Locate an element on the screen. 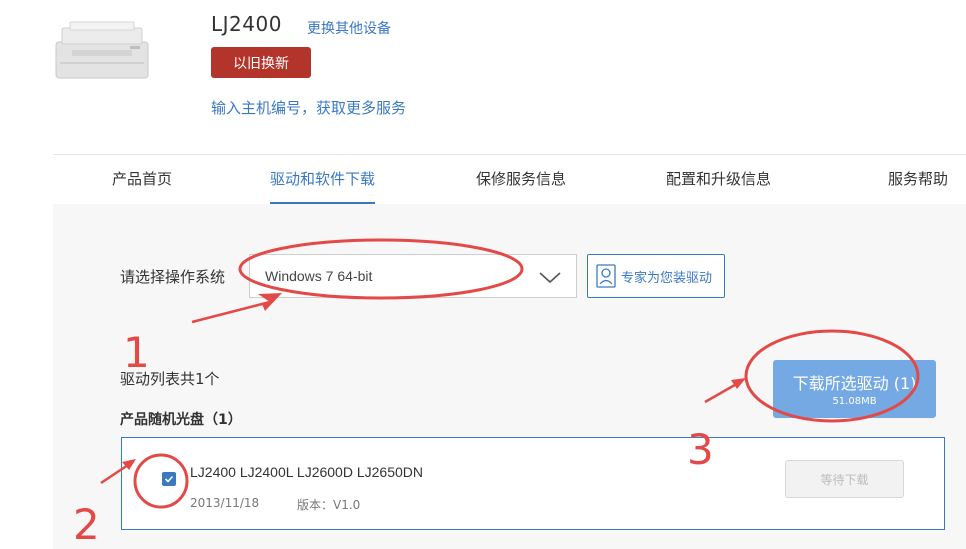  section-title: 产品随机光盘（1） is located at coordinates (181, 420).